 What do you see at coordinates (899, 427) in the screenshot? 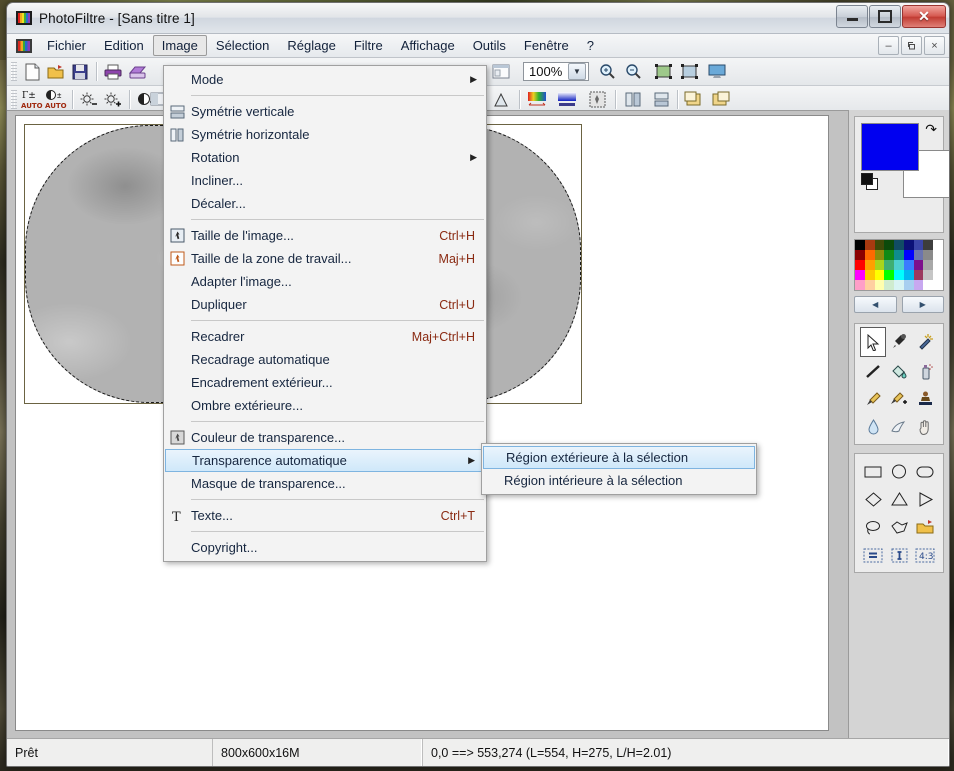
I see `smudge-tool` at bounding box center [899, 427].